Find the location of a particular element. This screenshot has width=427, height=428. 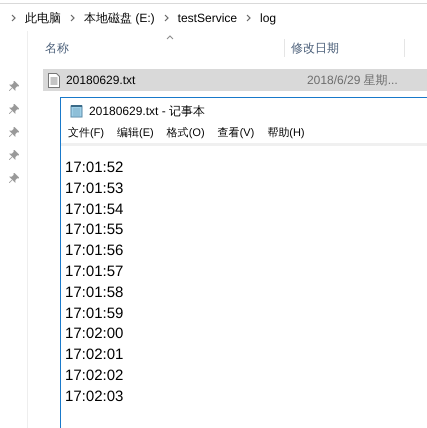

text-line: 17:01:57 is located at coordinates (94, 272).